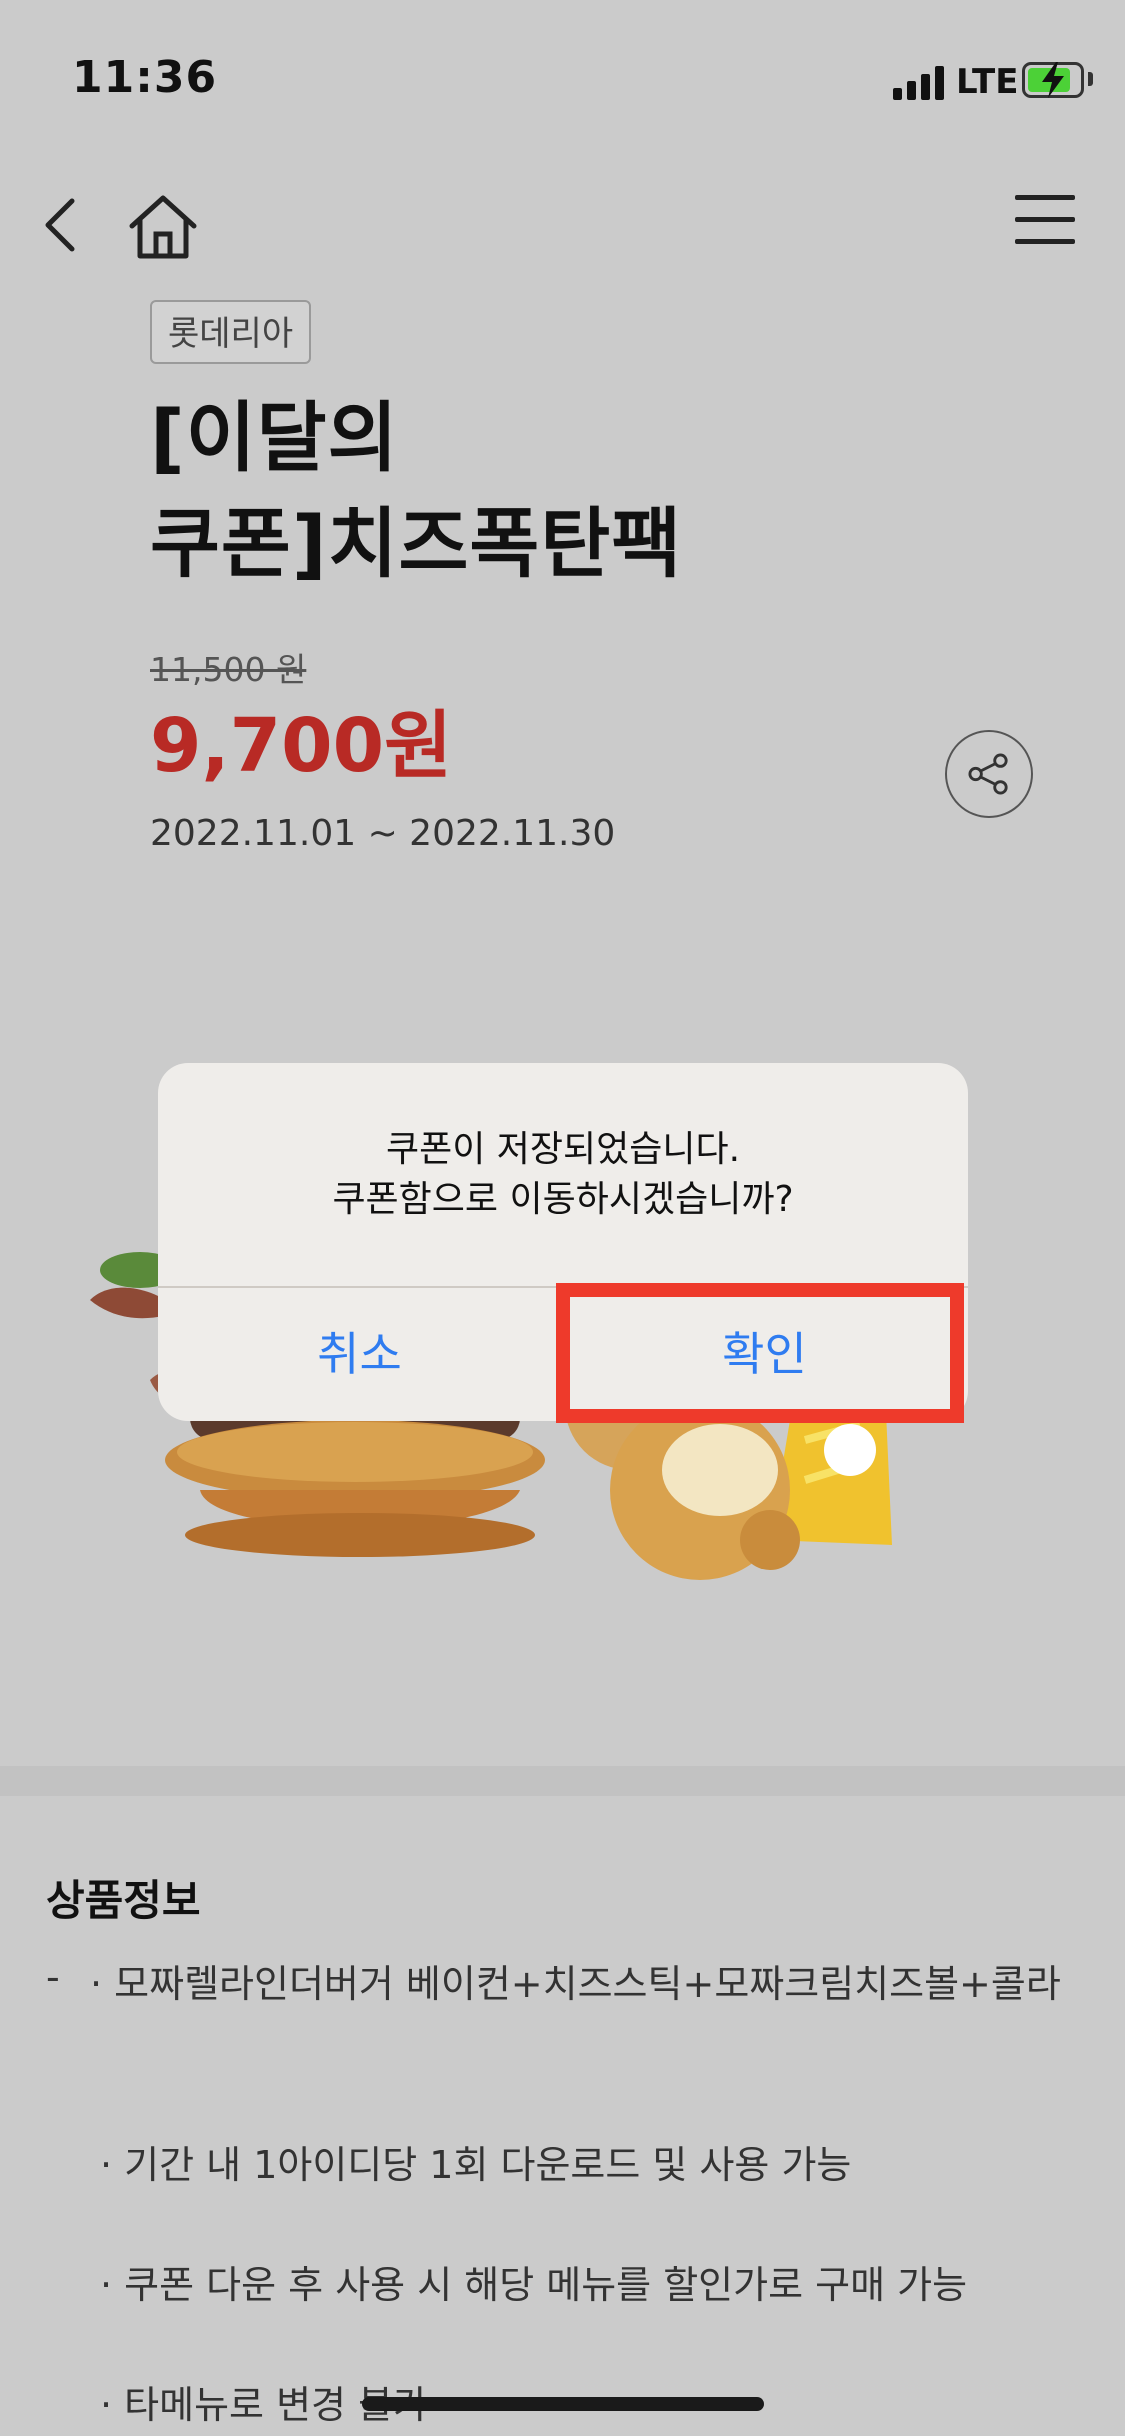 The height and width of the screenshot is (2436, 1125). Describe the element at coordinates (1053, 80) in the screenshot. I see `charging-icon` at that location.